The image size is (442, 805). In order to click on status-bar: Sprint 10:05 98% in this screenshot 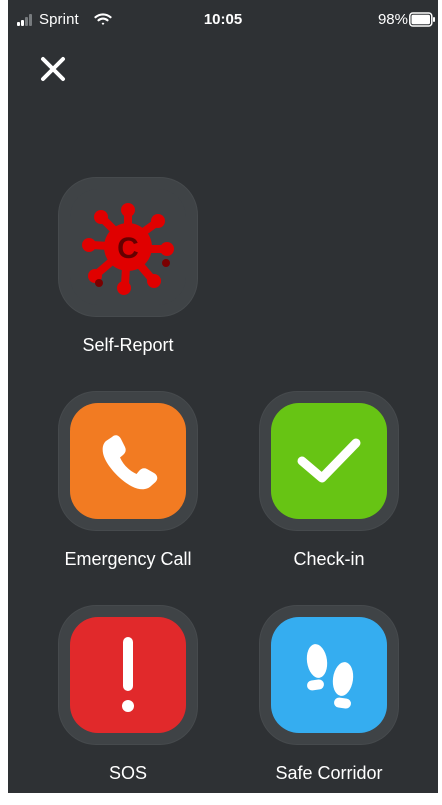, I will do `click(223, 20)`.